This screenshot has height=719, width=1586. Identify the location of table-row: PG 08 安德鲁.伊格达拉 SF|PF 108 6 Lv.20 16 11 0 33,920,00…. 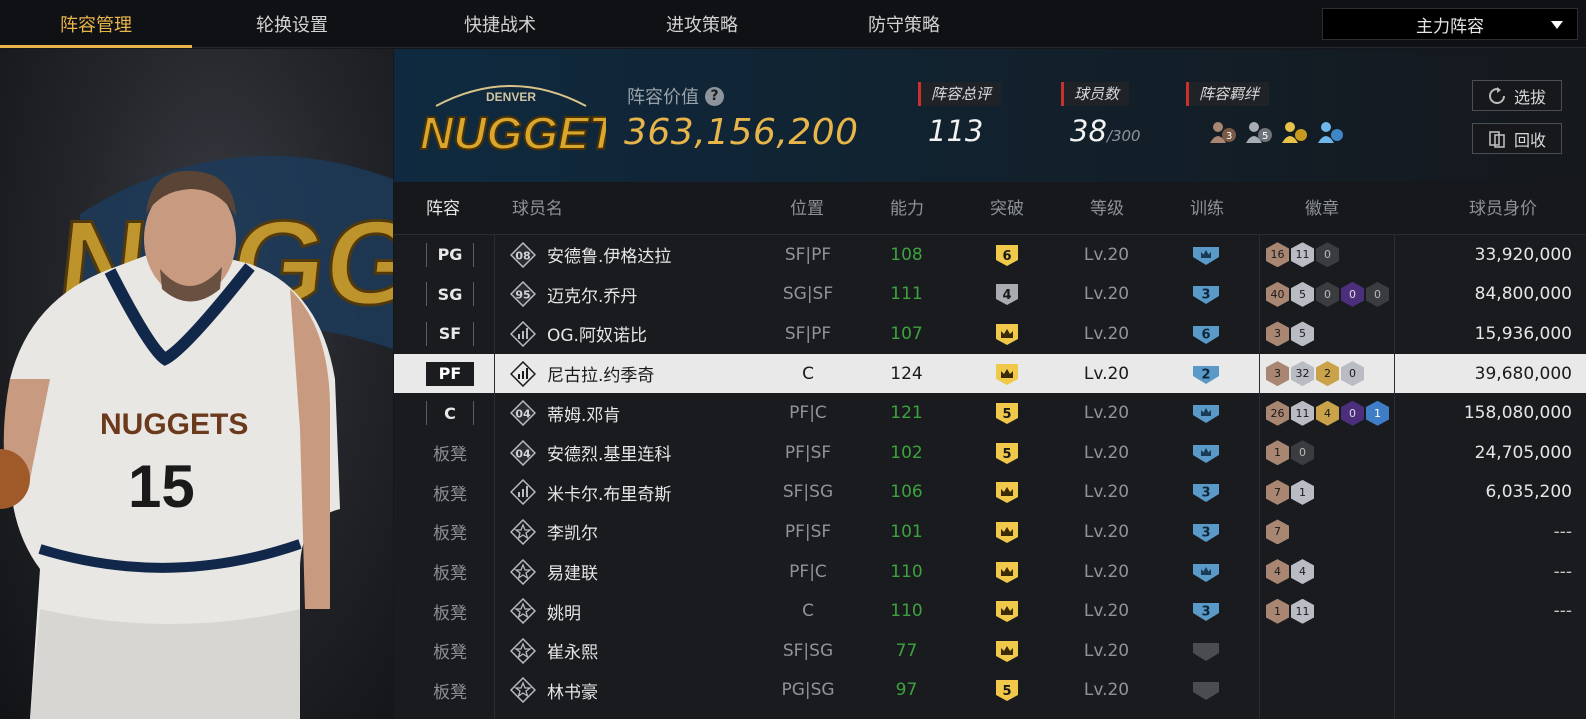
(990, 255).